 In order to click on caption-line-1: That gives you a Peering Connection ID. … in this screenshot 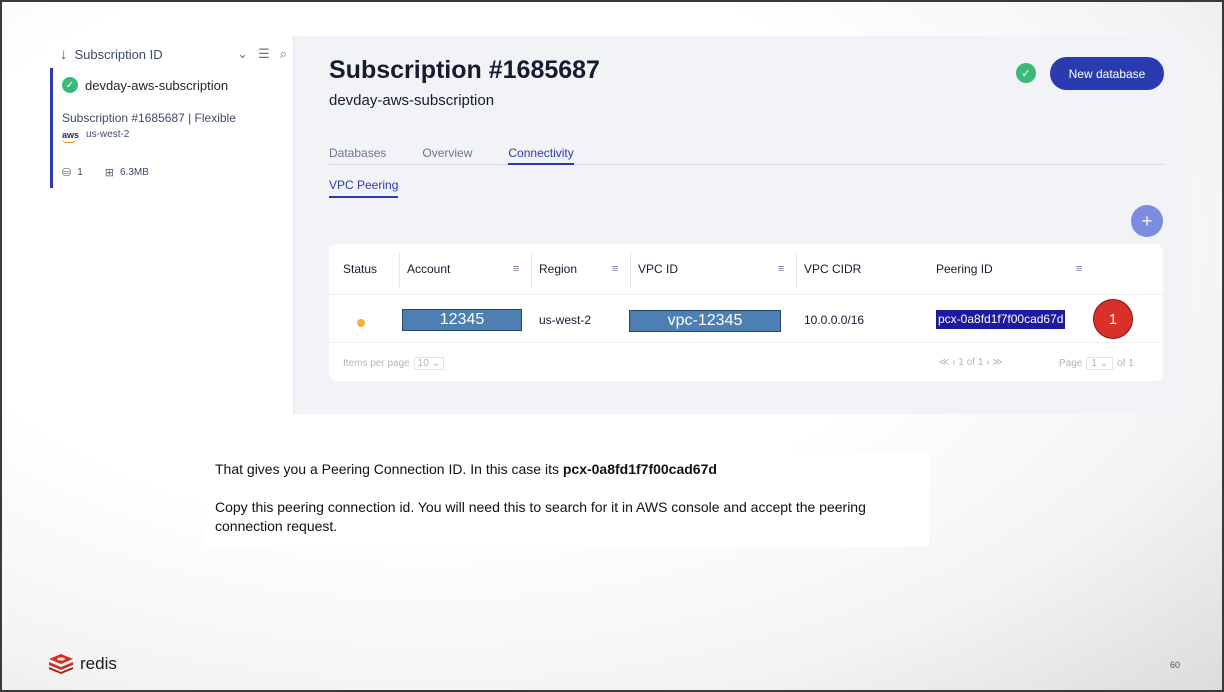, I will do `click(566, 469)`.